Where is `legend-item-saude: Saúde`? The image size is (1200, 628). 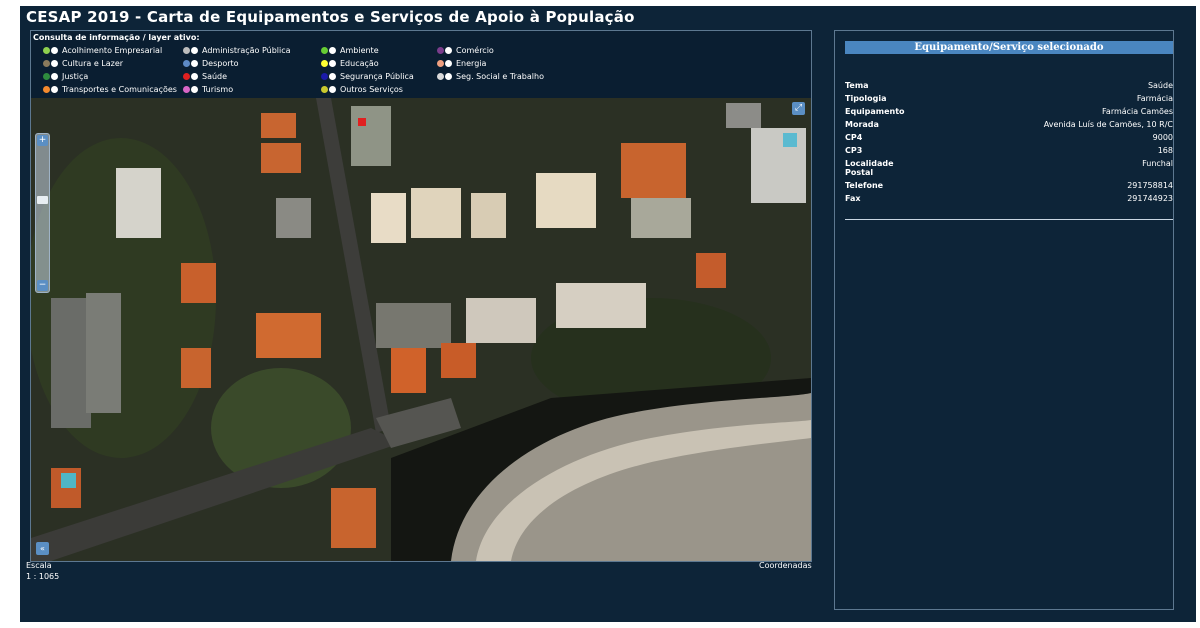 legend-item-saude: Saúde is located at coordinates (205, 76).